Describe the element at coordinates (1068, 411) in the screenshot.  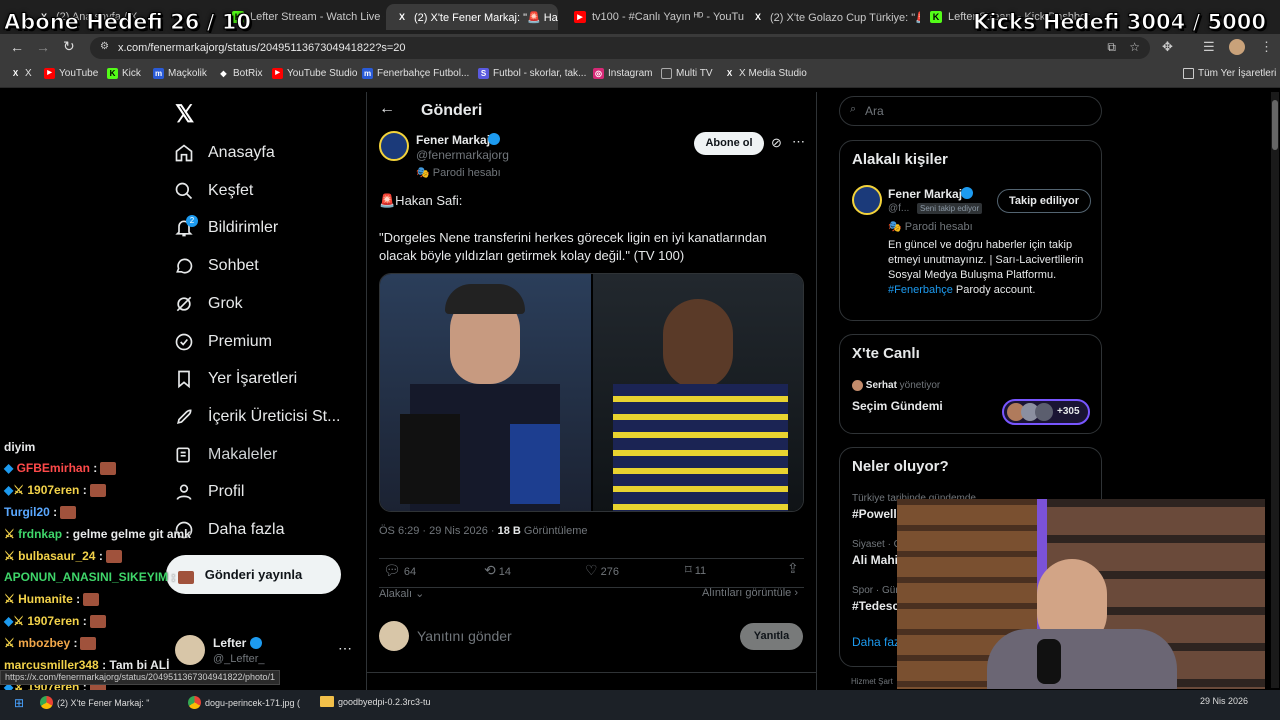
I see `listener-count: +305` at that location.